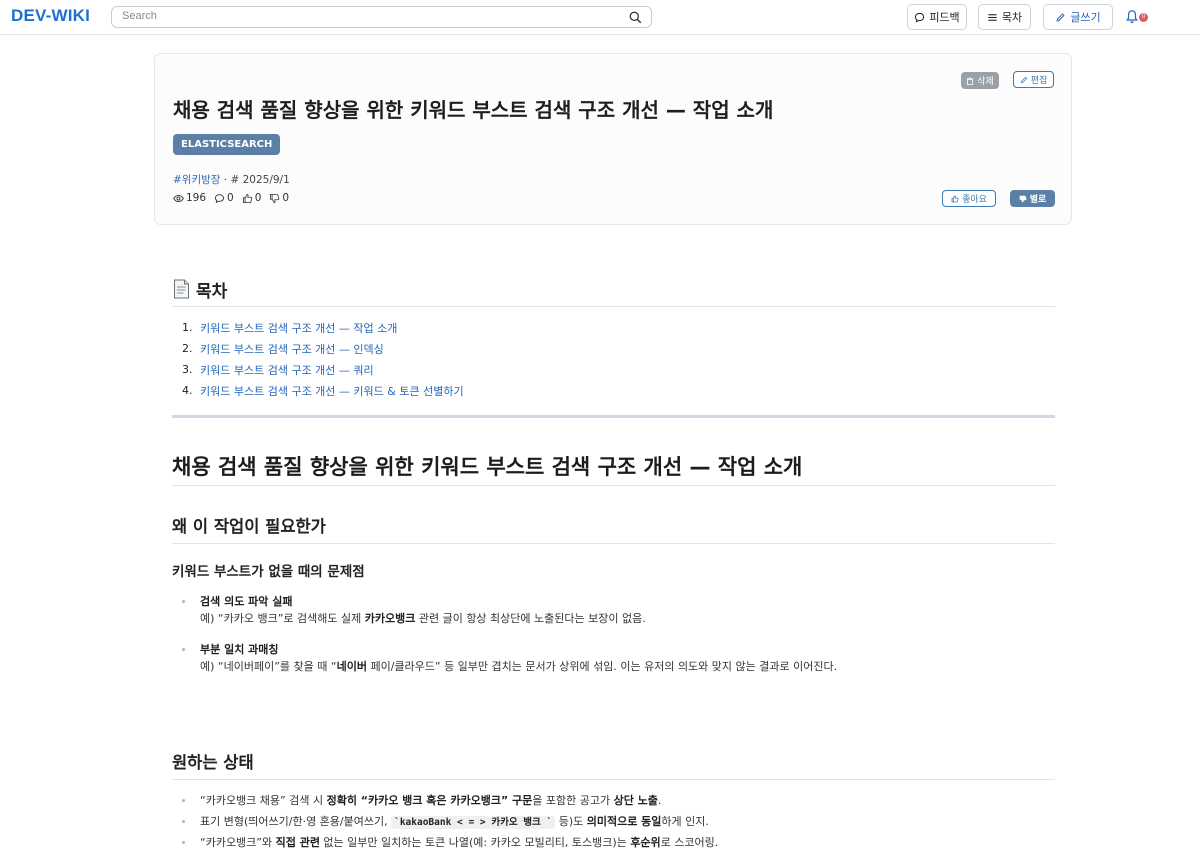 This screenshot has height=855, width=1200. Describe the element at coordinates (1060, 17) in the screenshot. I see `pencil-icon` at that location.